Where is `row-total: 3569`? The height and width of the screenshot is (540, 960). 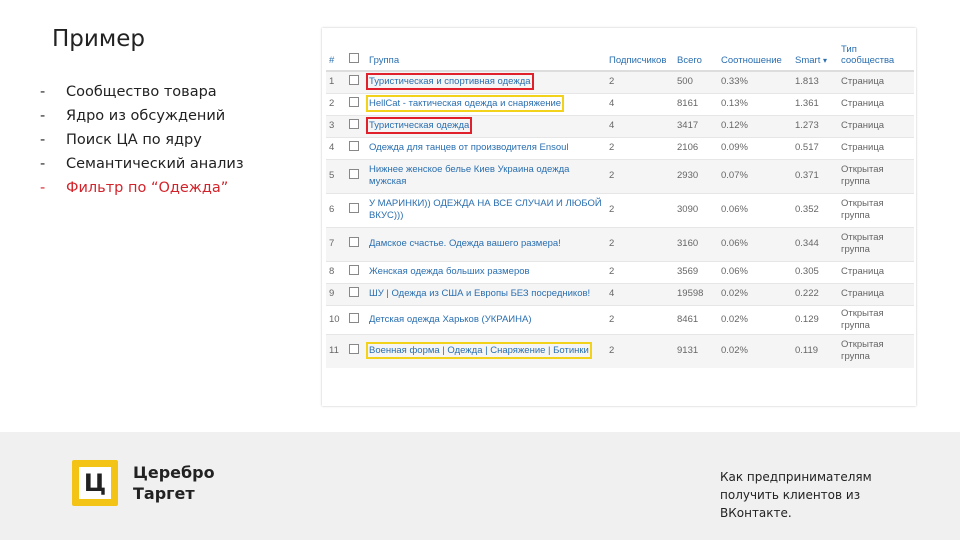 row-total: 3569 is located at coordinates (696, 271).